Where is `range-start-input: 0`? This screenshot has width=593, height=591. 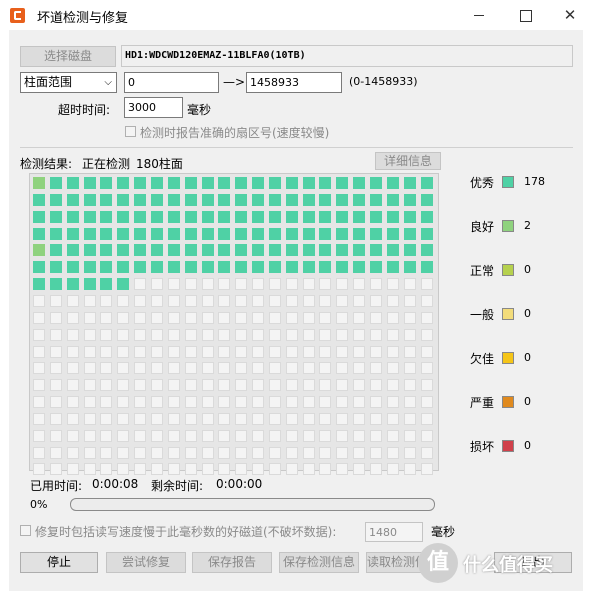 range-start-input: 0 is located at coordinates (171, 82).